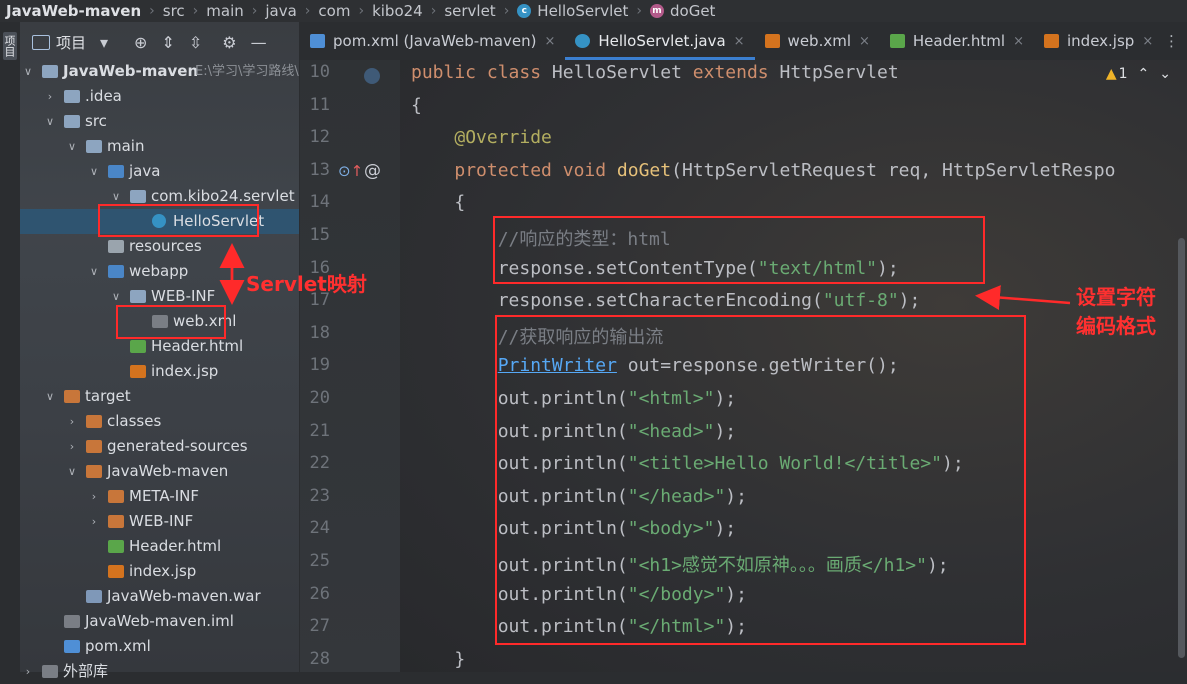  What do you see at coordinates (159, 96) in the screenshot?
I see `tree-item: › .idea` at bounding box center [159, 96].